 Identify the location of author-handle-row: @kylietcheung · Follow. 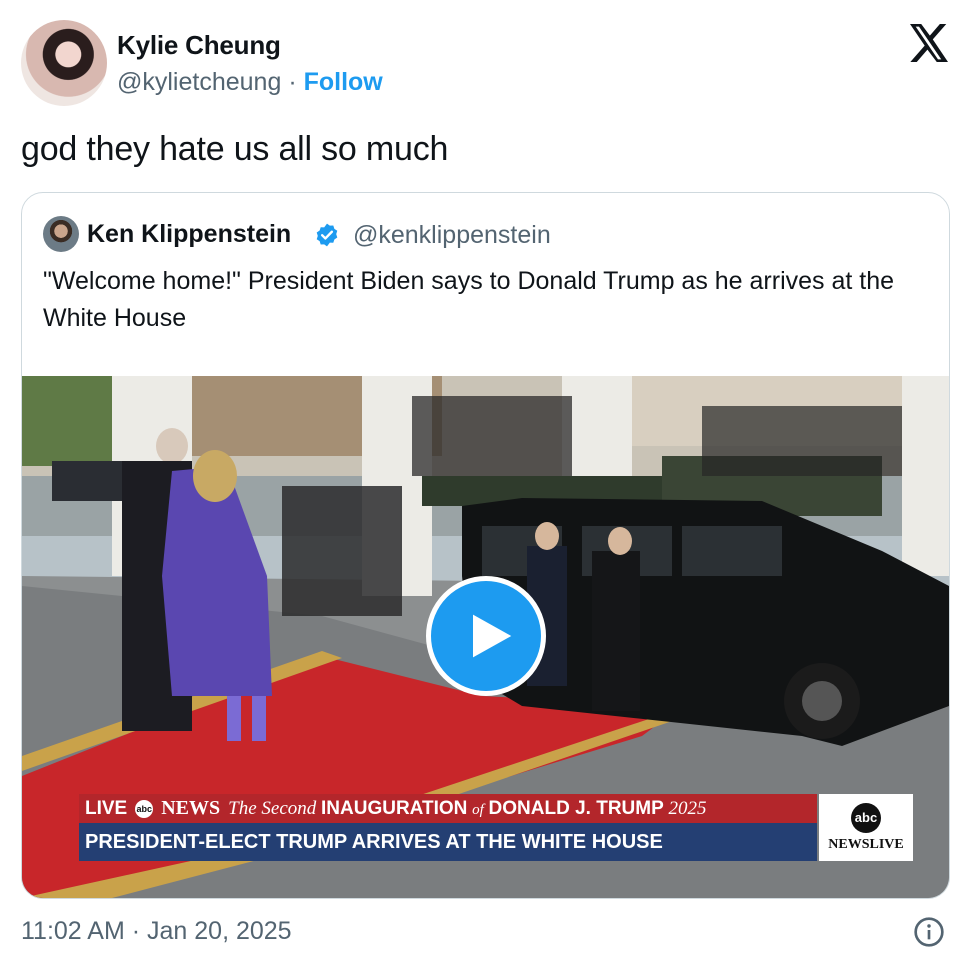
(250, 82).